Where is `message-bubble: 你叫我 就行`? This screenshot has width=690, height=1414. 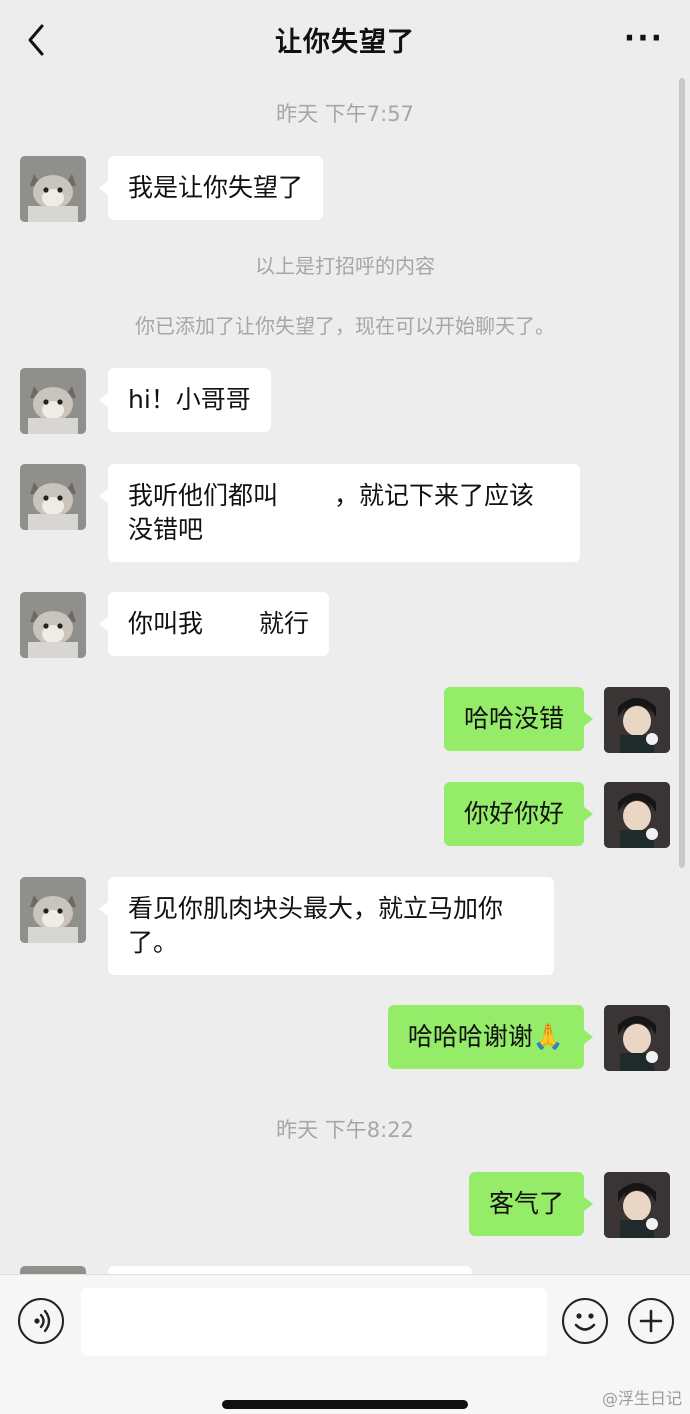
message-bubble: 你叫我 就行 is located at coordinates (214, 624).